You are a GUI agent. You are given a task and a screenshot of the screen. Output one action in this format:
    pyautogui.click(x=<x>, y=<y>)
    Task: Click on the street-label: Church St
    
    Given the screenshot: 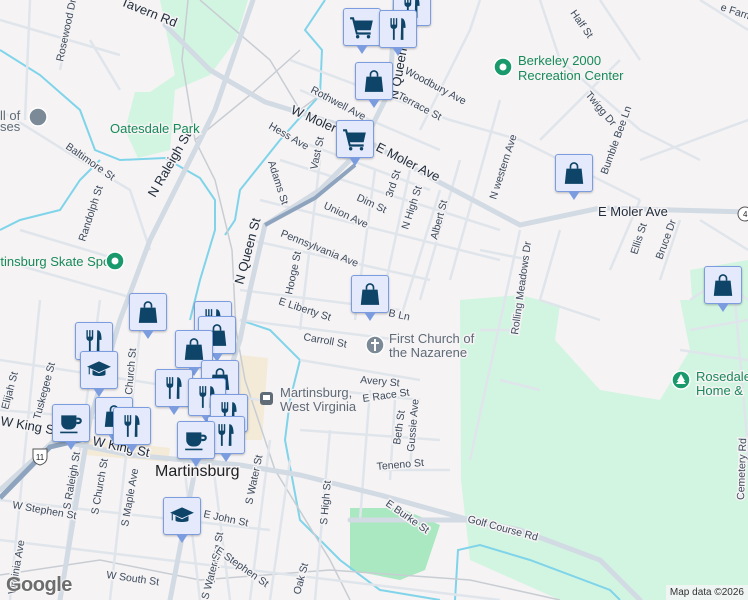 What is the action you would take?
    pyautogui.click(x=131, y=372)
    